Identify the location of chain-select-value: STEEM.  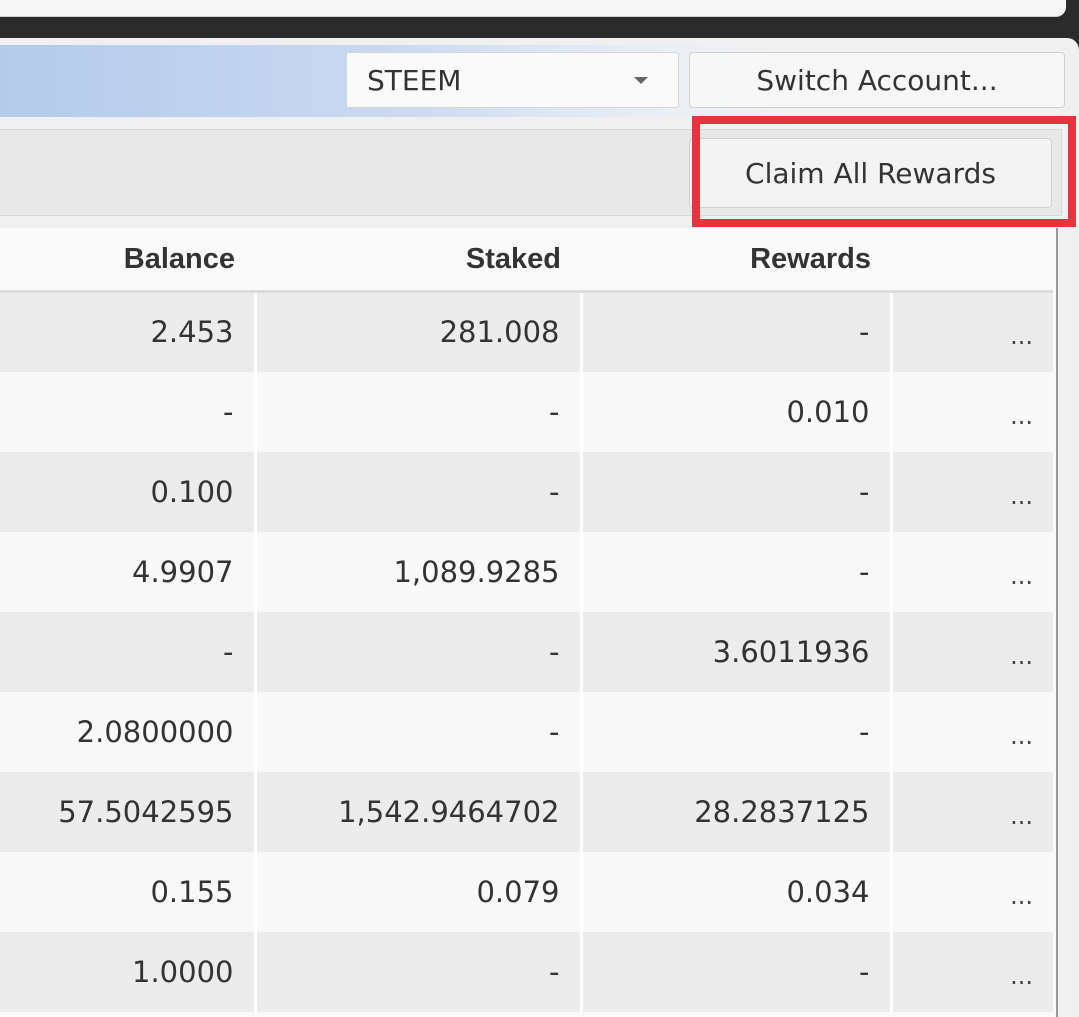
(414, 80).